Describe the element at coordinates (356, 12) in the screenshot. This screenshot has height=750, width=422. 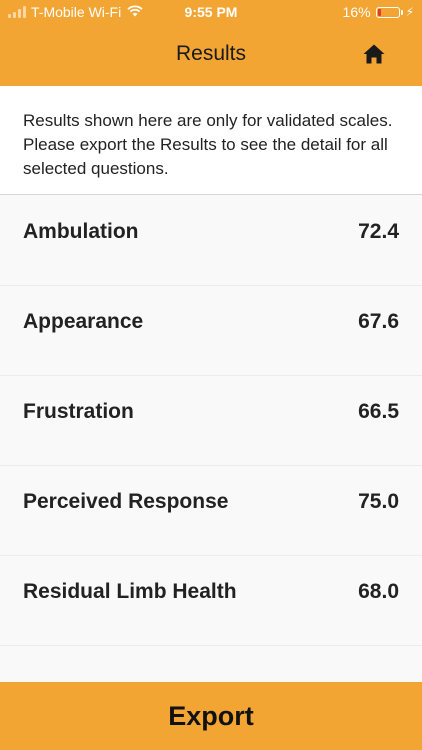
I see `battery-percent: 16%` at that location.